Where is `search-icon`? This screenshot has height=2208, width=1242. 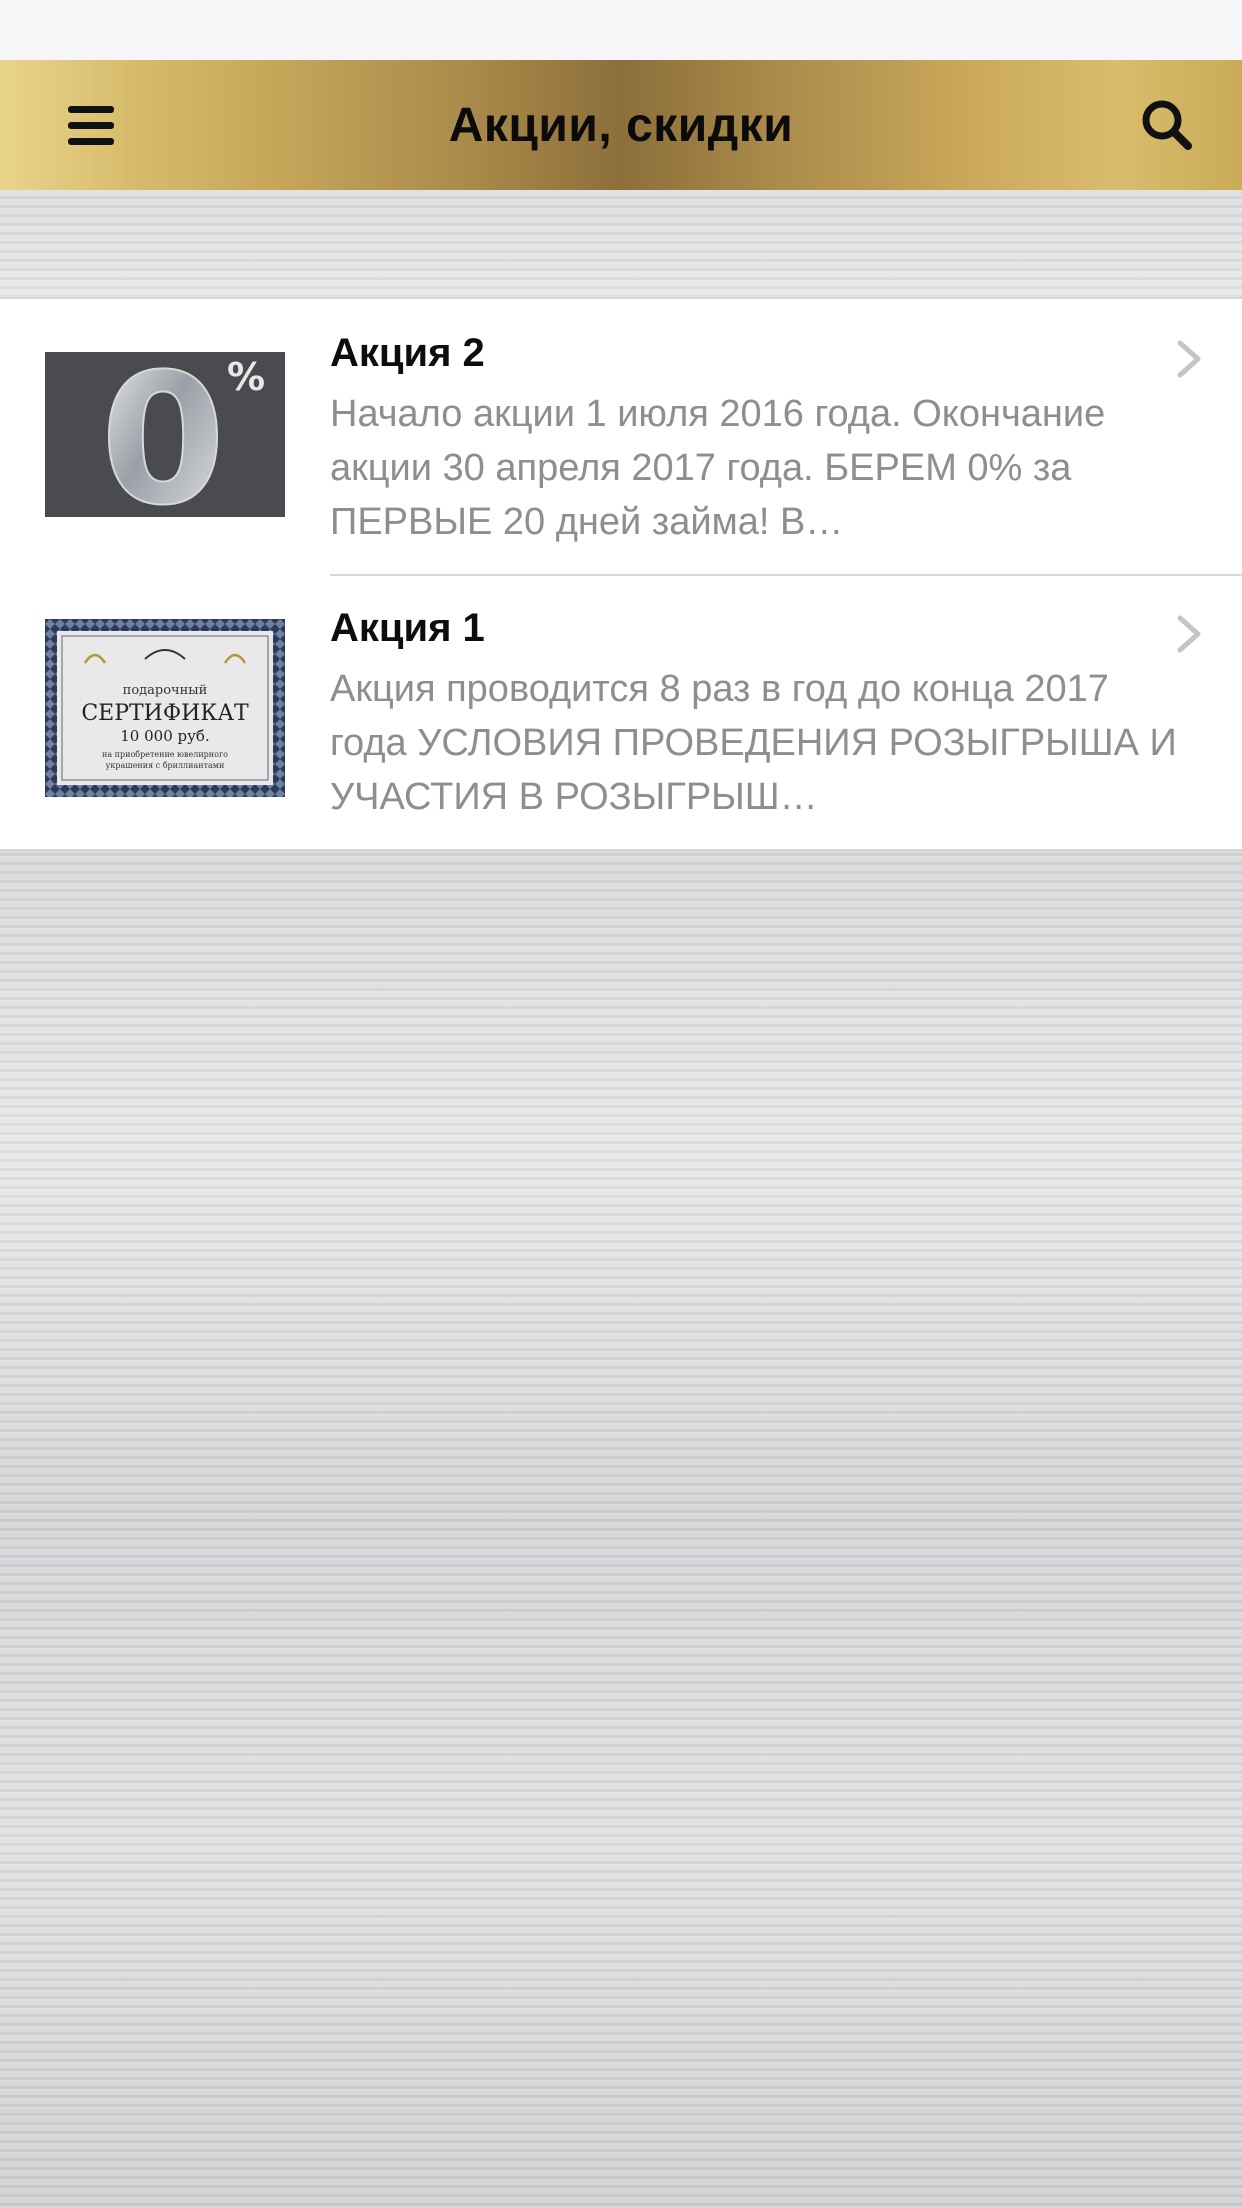 search-icon is located at coordinates (1167, 125).